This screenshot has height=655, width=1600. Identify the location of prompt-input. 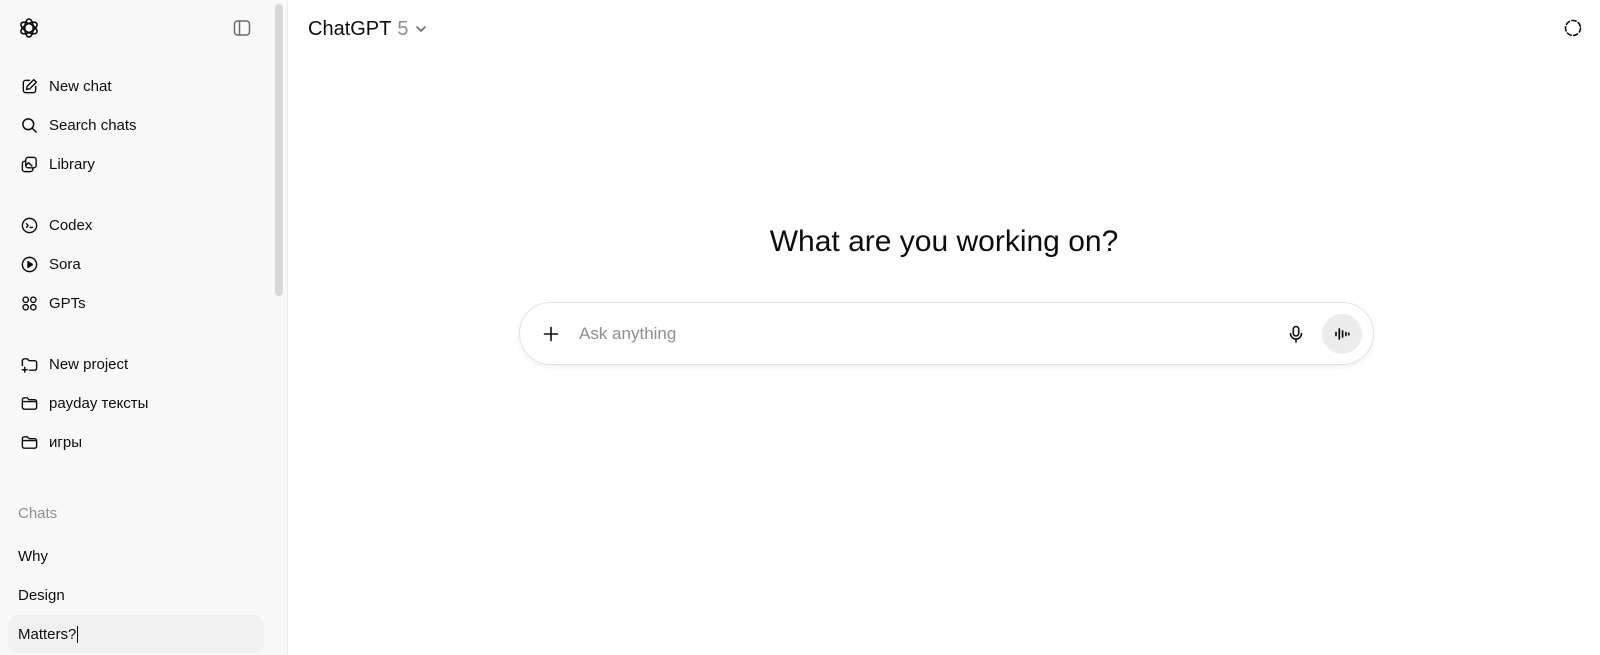
(928, 333).